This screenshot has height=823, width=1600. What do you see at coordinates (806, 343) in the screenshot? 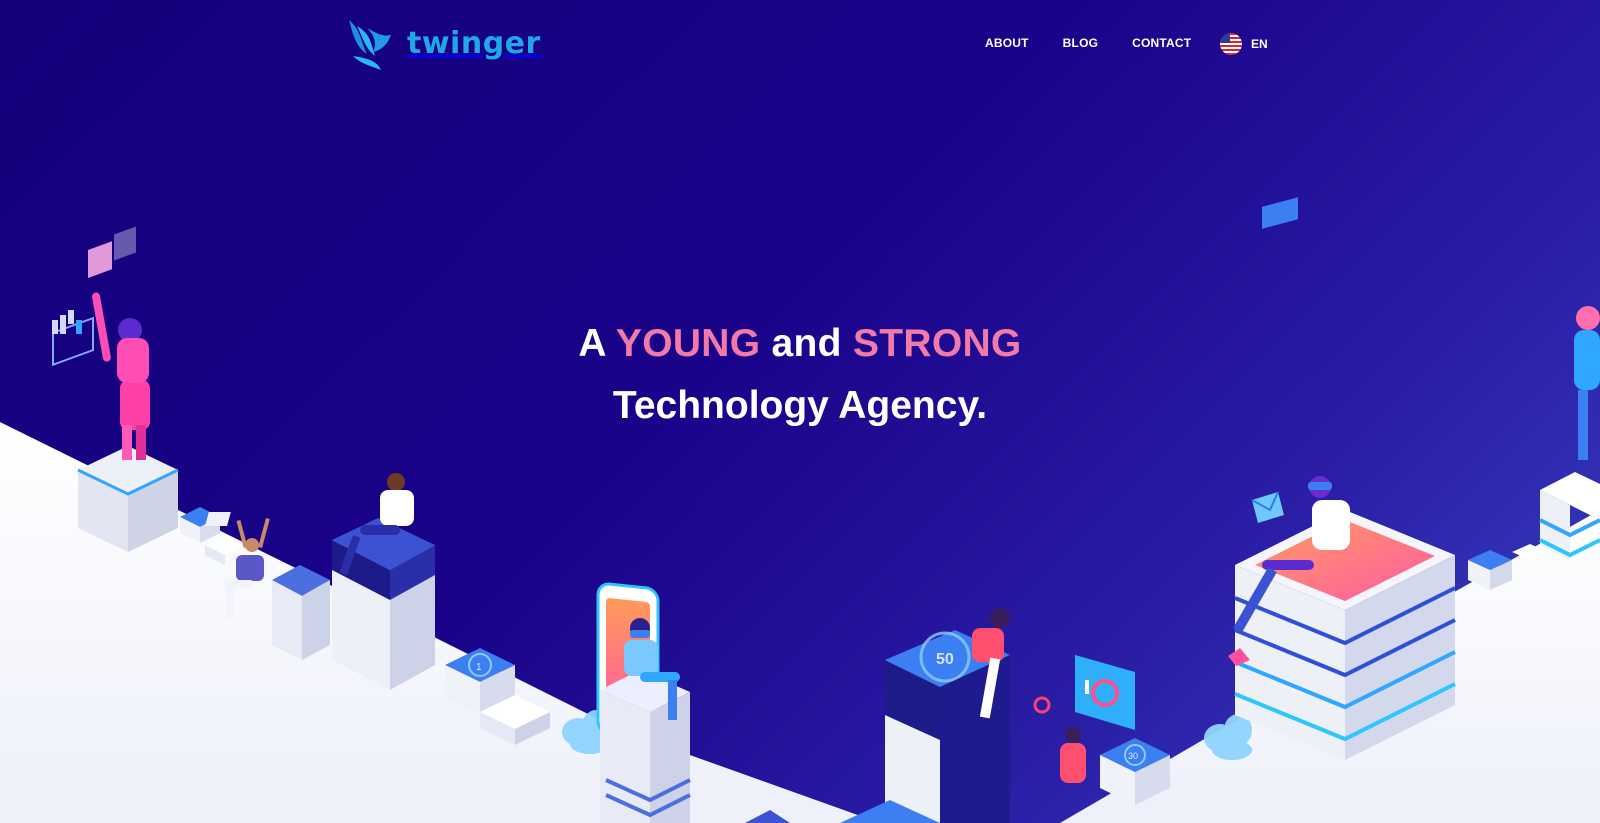
I see `headline-word: and` at bounding box center [806, 343].